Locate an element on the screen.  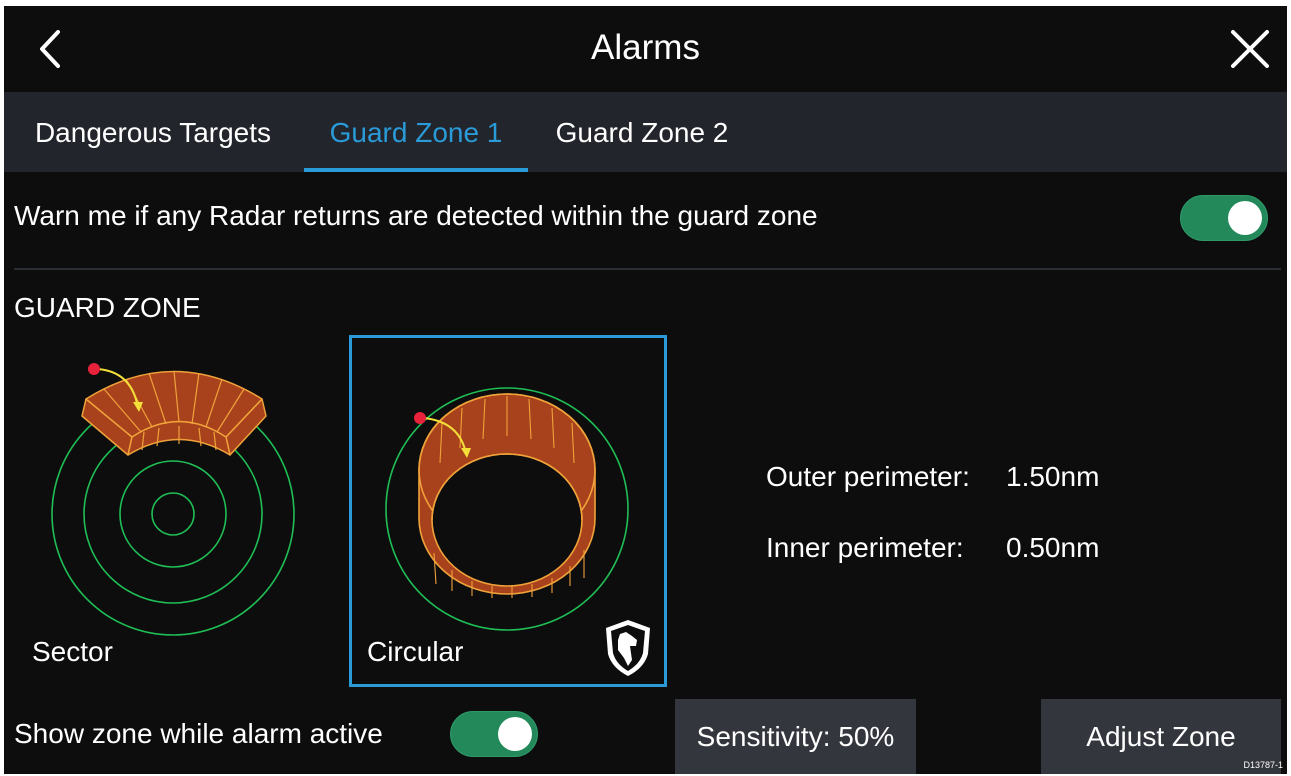
circular-label: Circular is located at coordinates (415, 651).